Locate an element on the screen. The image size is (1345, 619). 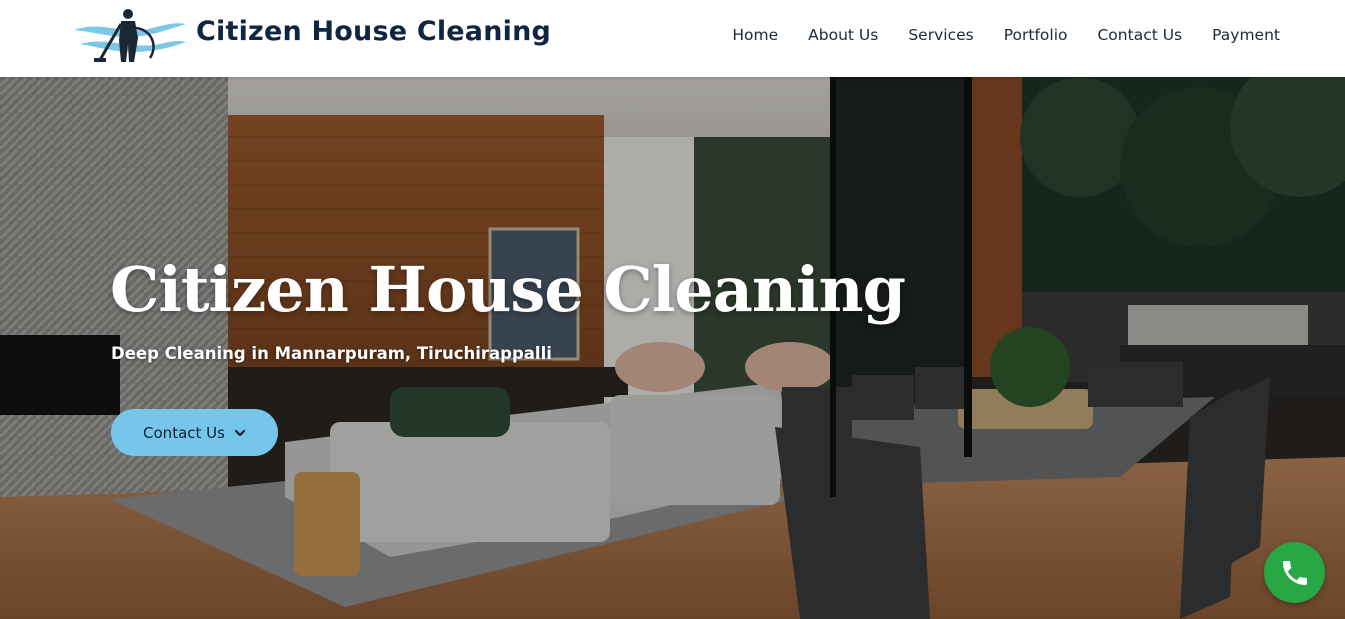
contact-us-button: Contact Us is located at coordinates (194, 432).